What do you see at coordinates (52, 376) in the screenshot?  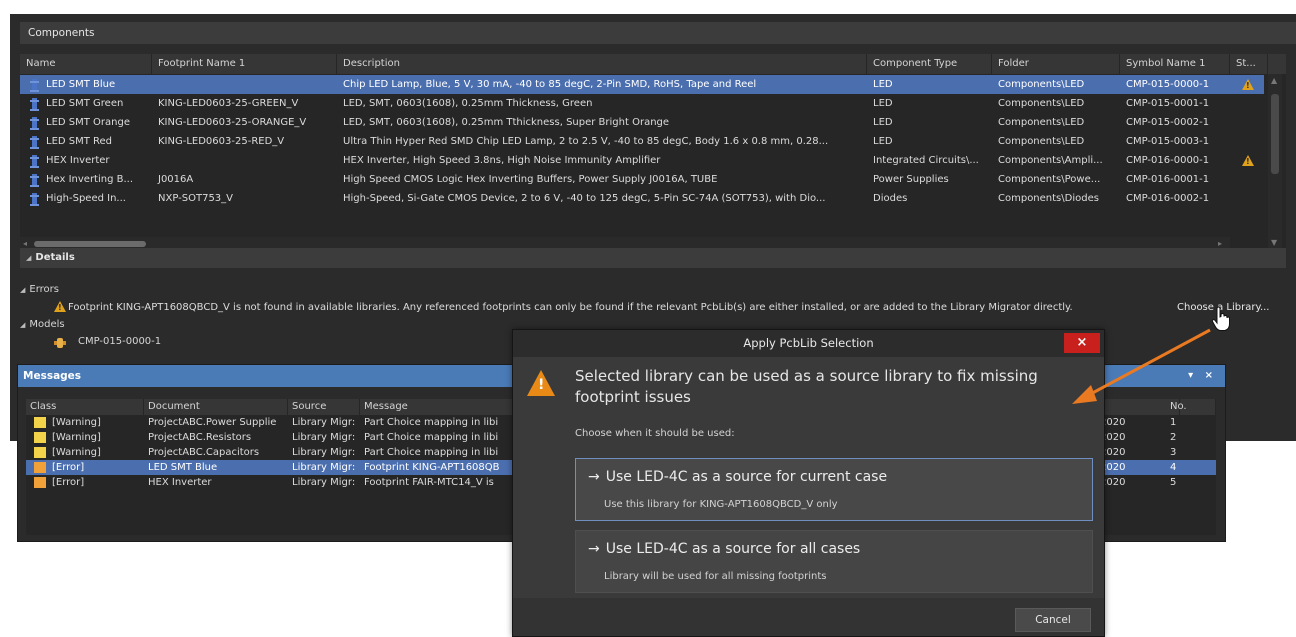 I see `messages-title-text: Messages` at bounding box center [52, 376].